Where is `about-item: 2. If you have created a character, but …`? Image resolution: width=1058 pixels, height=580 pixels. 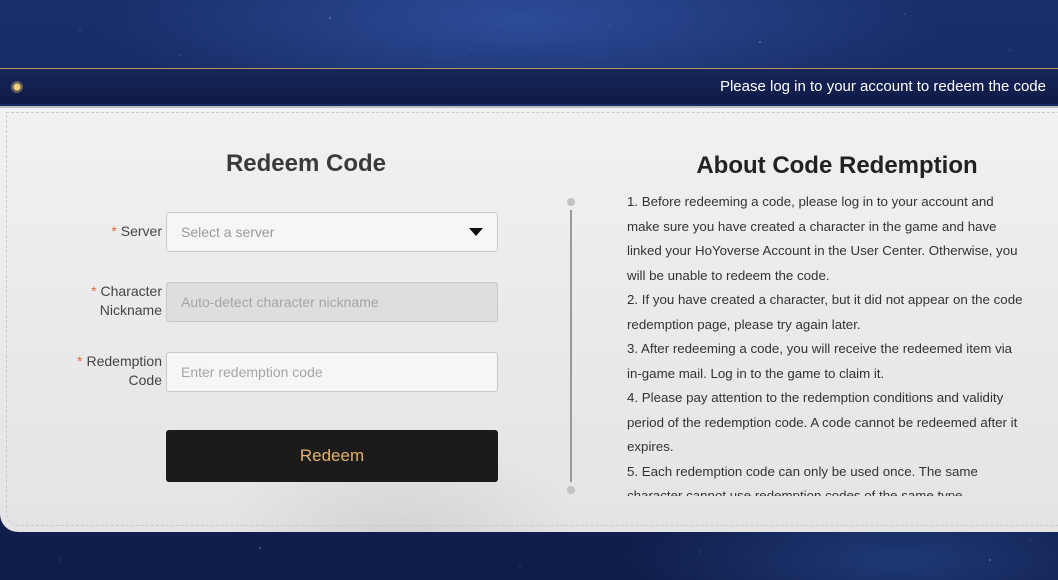
about-item: 2. If you have created a character, but … is located at coordinates (825, 312).